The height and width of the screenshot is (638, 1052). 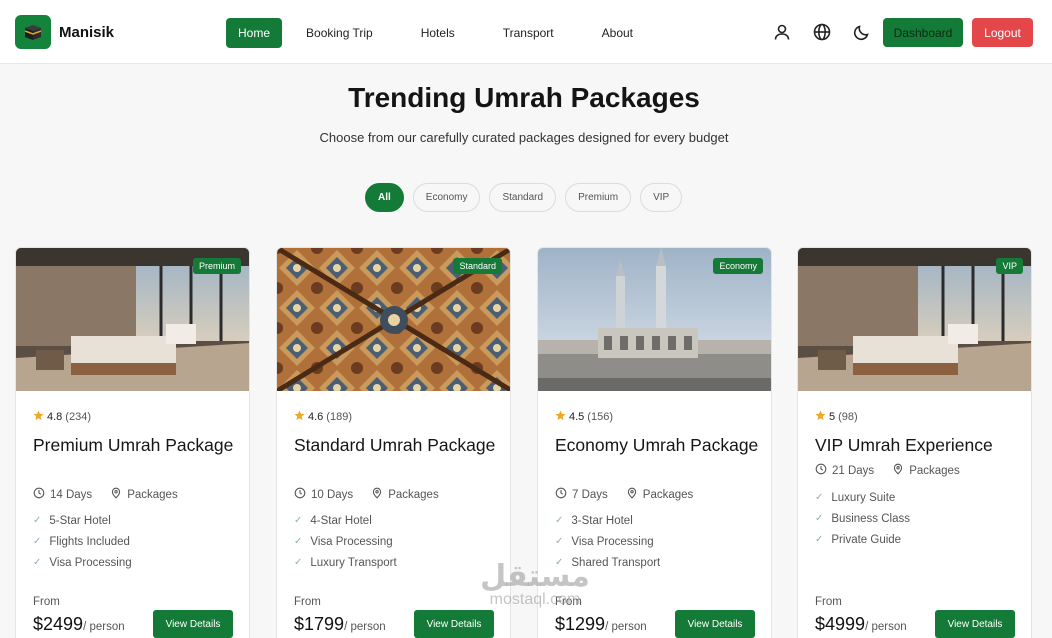 What do you see at coordinates (105, 494) in the screenshot?
I see `package-meta: 14 Days Packages` at bounding box center [105, 494].